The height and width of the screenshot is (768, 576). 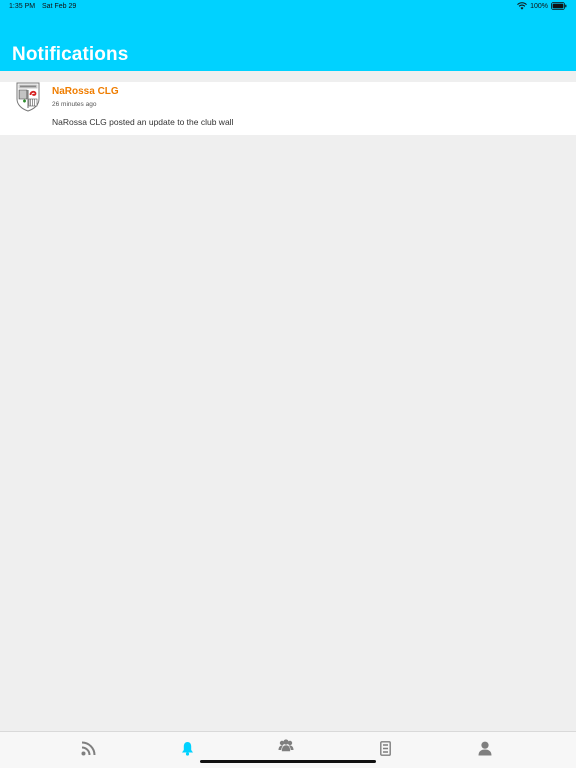 I want to click on tab-feed, so click(x=88, y=748).